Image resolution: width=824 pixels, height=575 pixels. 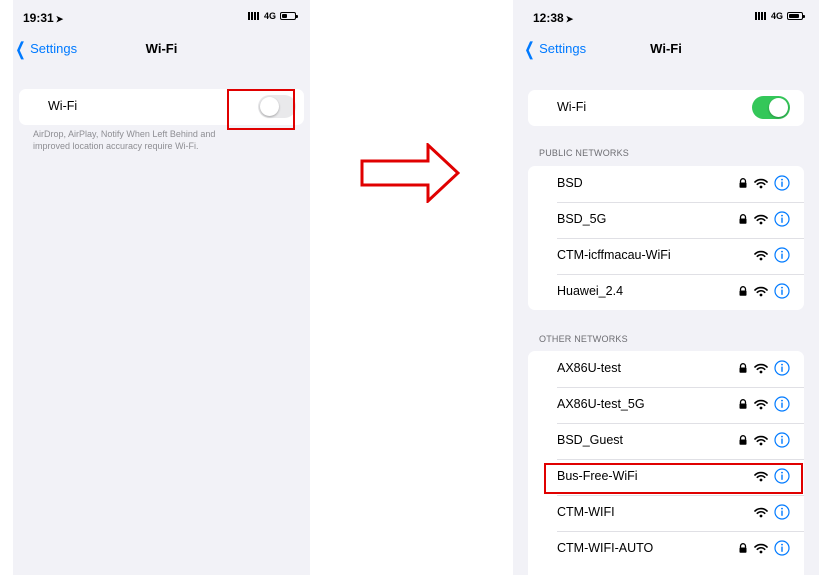 I want to click on wifi-toggle, so click(x=771, y=107).